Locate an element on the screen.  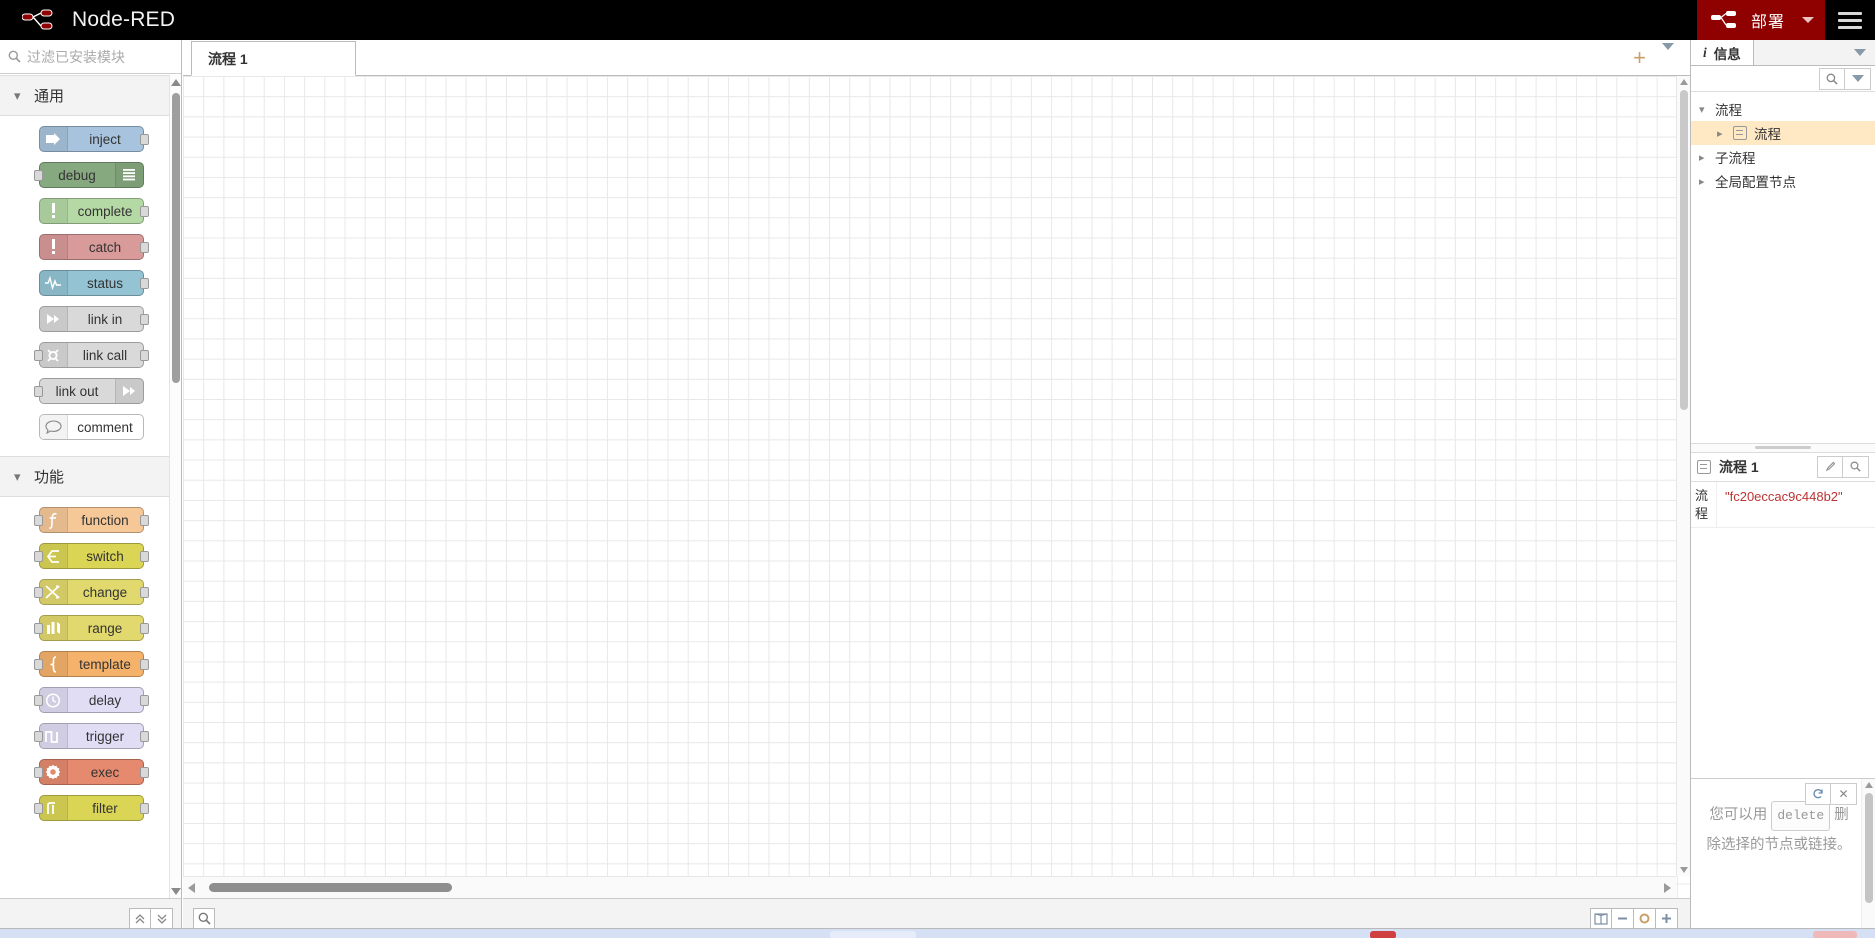
tip-scrollbar-thumb is located at coordinates (1869, 848).